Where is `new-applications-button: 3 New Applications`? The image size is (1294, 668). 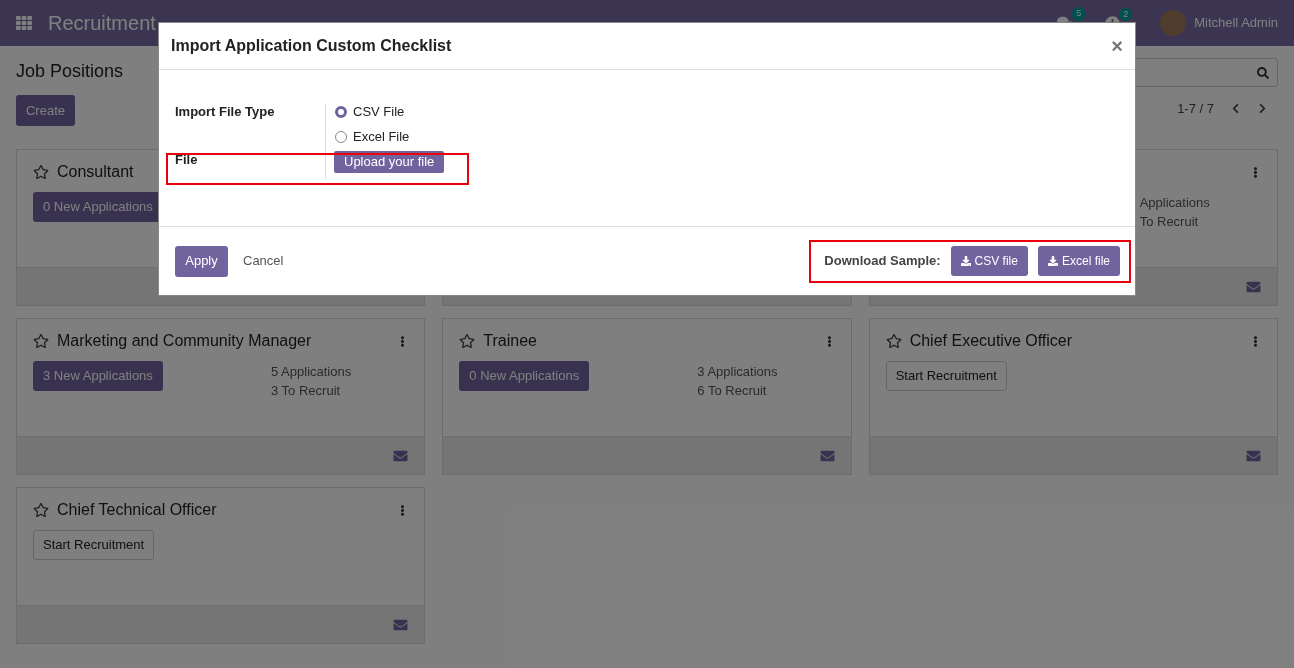
new-applications-button: 3 New Applications is located at coordinates (98, 376).